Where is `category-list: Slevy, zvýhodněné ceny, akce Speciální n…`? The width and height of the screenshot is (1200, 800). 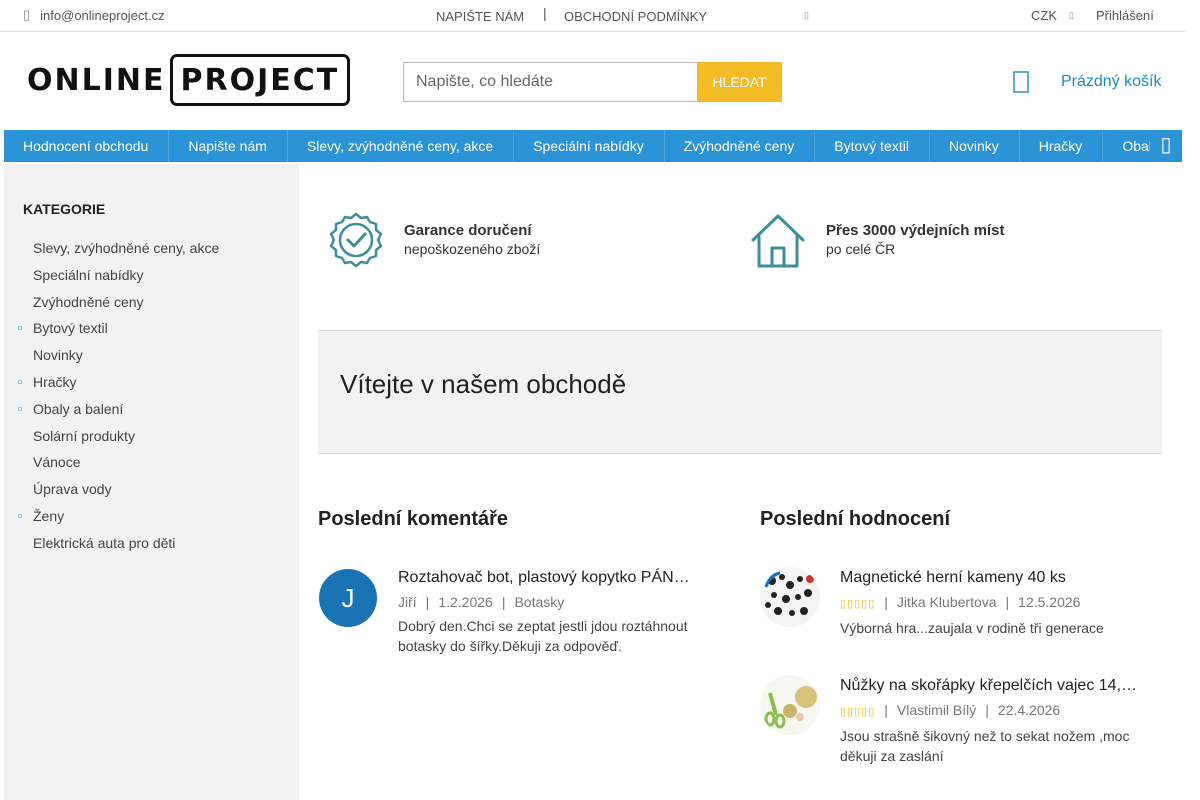
category-list: Slevy, zvýhodněné ceny, akce Speciální n… is located at coordinates (151, 399).